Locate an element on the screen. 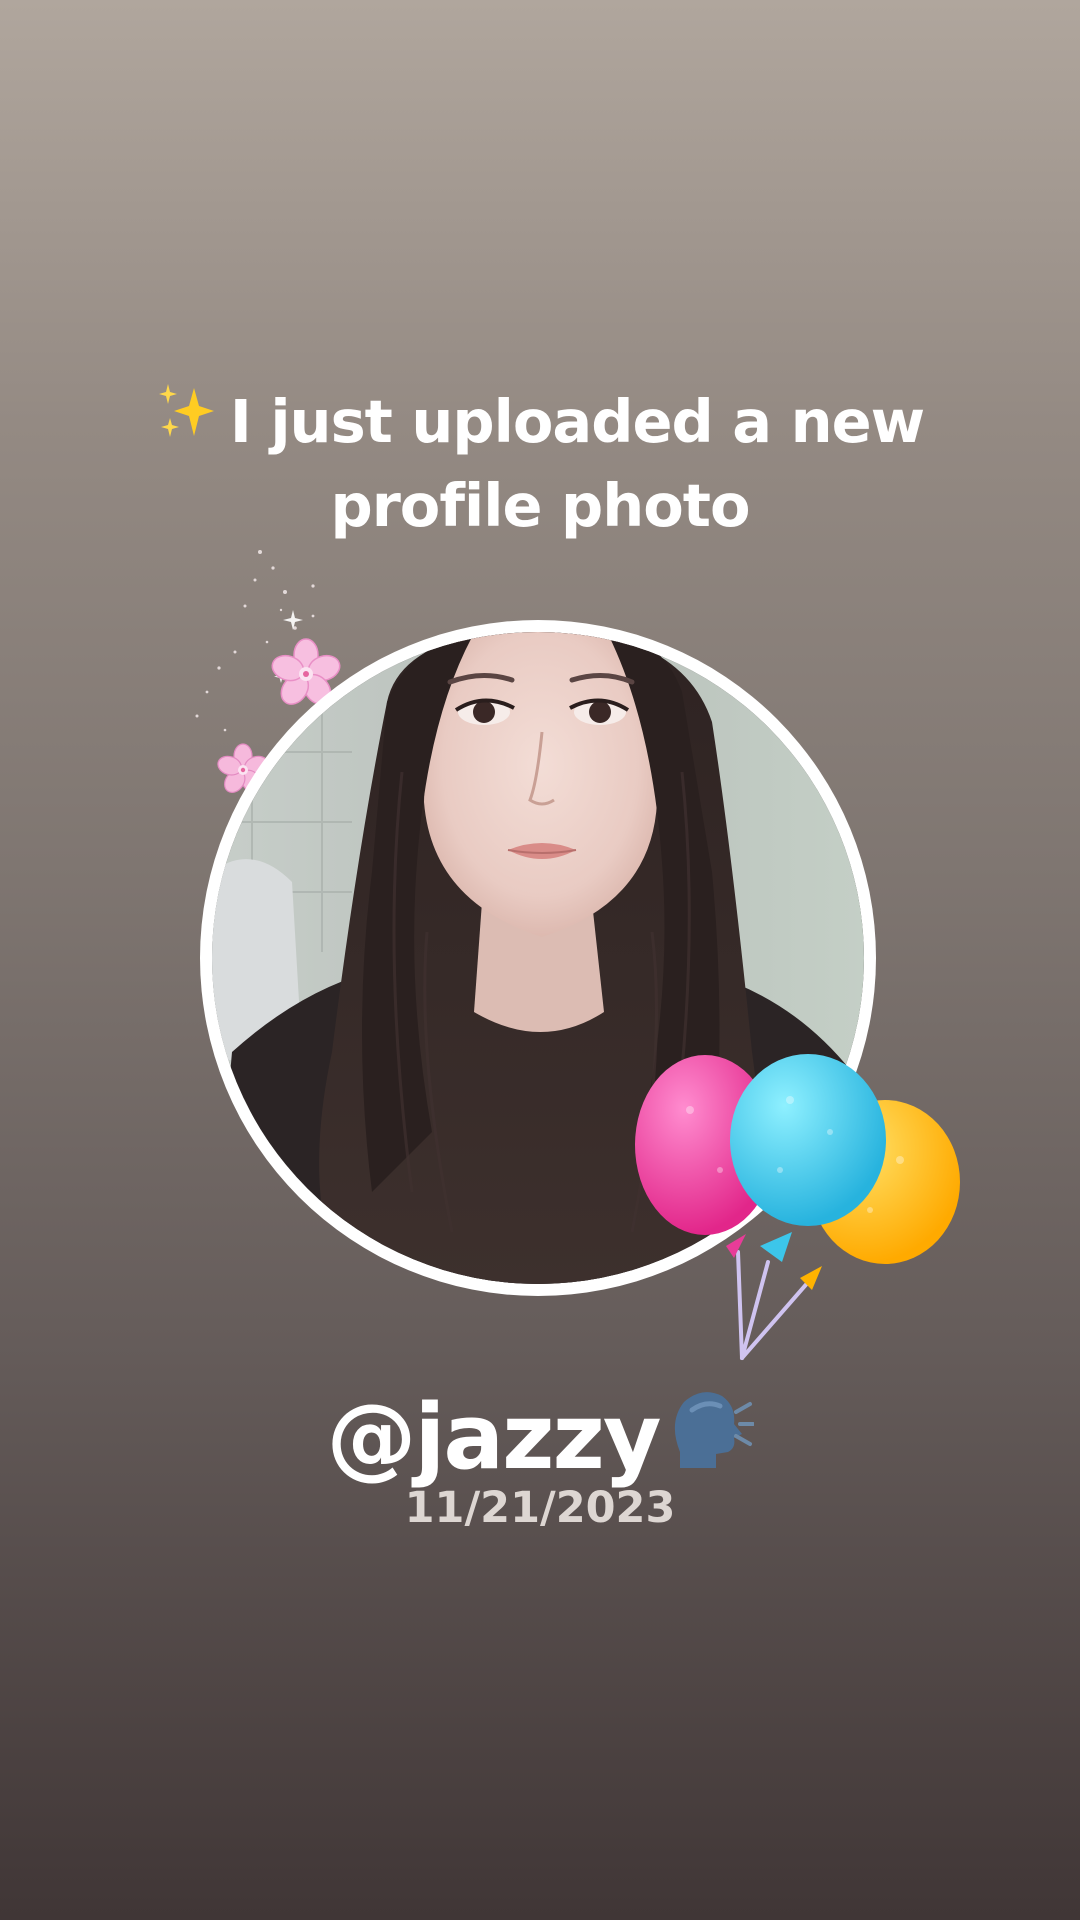 This screenshot has width=1080, height=1920. upload-date: 11/21/2023 is located at coordinates (540, 1508).